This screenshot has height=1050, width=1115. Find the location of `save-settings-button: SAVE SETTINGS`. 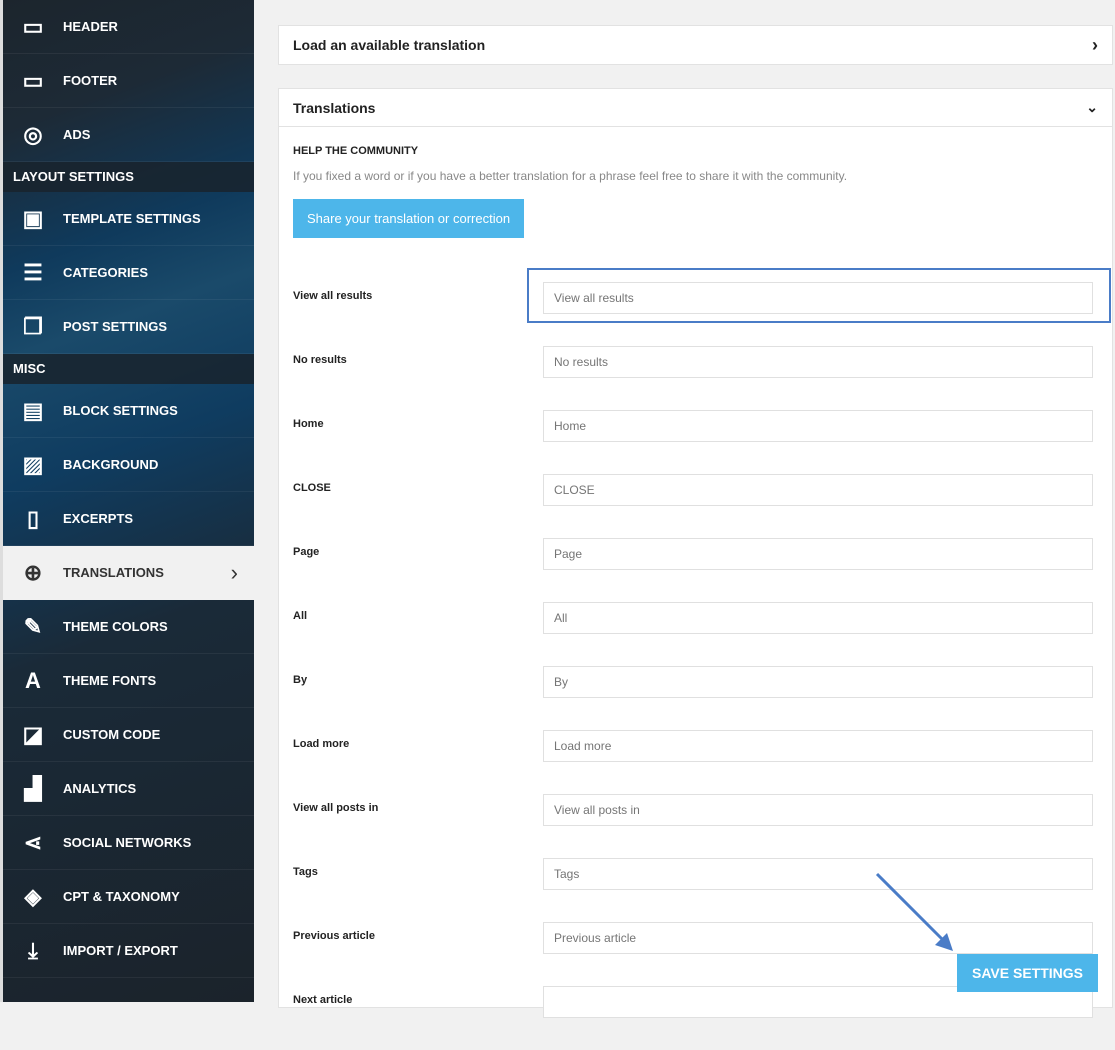

save-settings-button: SAVE SETTINGS is located at coordinates (1027, 973).